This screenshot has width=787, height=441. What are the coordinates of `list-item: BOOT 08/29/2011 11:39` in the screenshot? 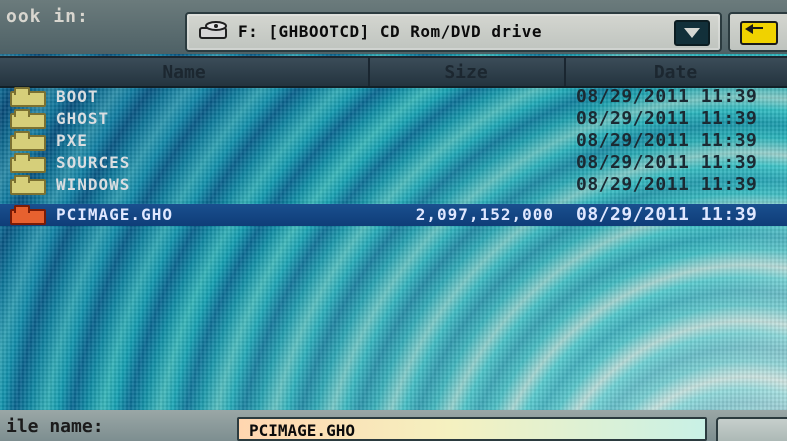 It's located at (393, 97).